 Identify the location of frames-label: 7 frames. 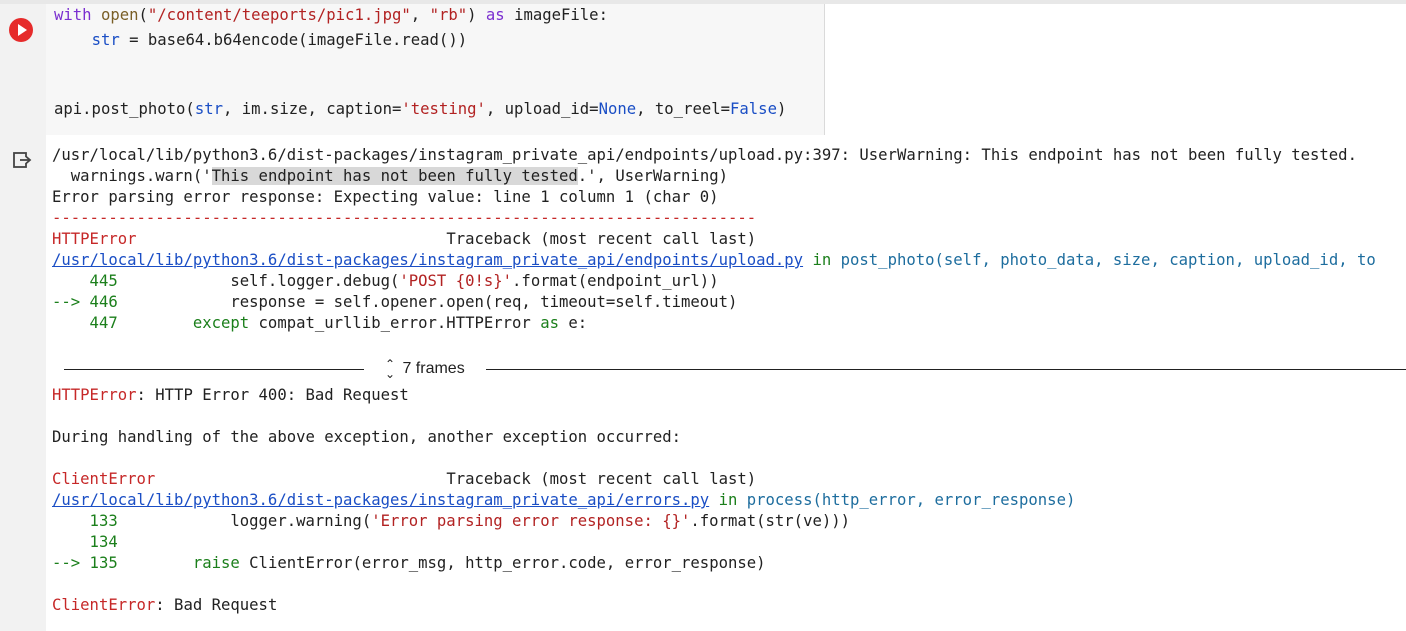
(433, 368).